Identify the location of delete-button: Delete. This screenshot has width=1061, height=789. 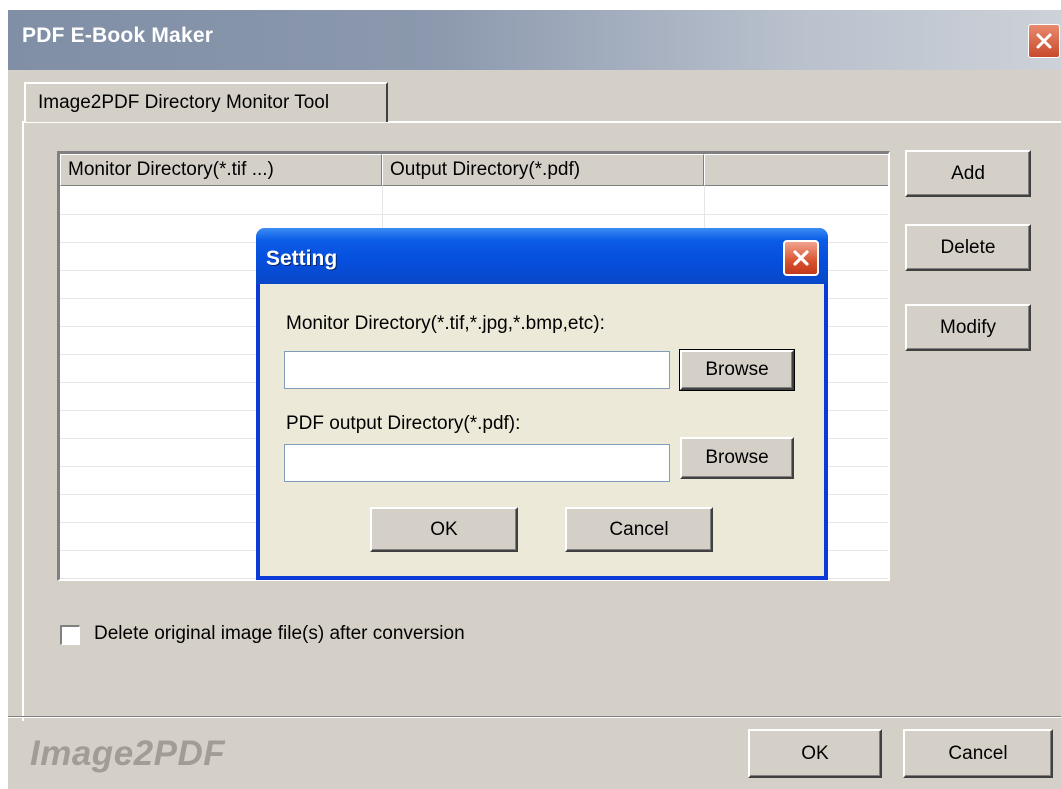
(968, 247).